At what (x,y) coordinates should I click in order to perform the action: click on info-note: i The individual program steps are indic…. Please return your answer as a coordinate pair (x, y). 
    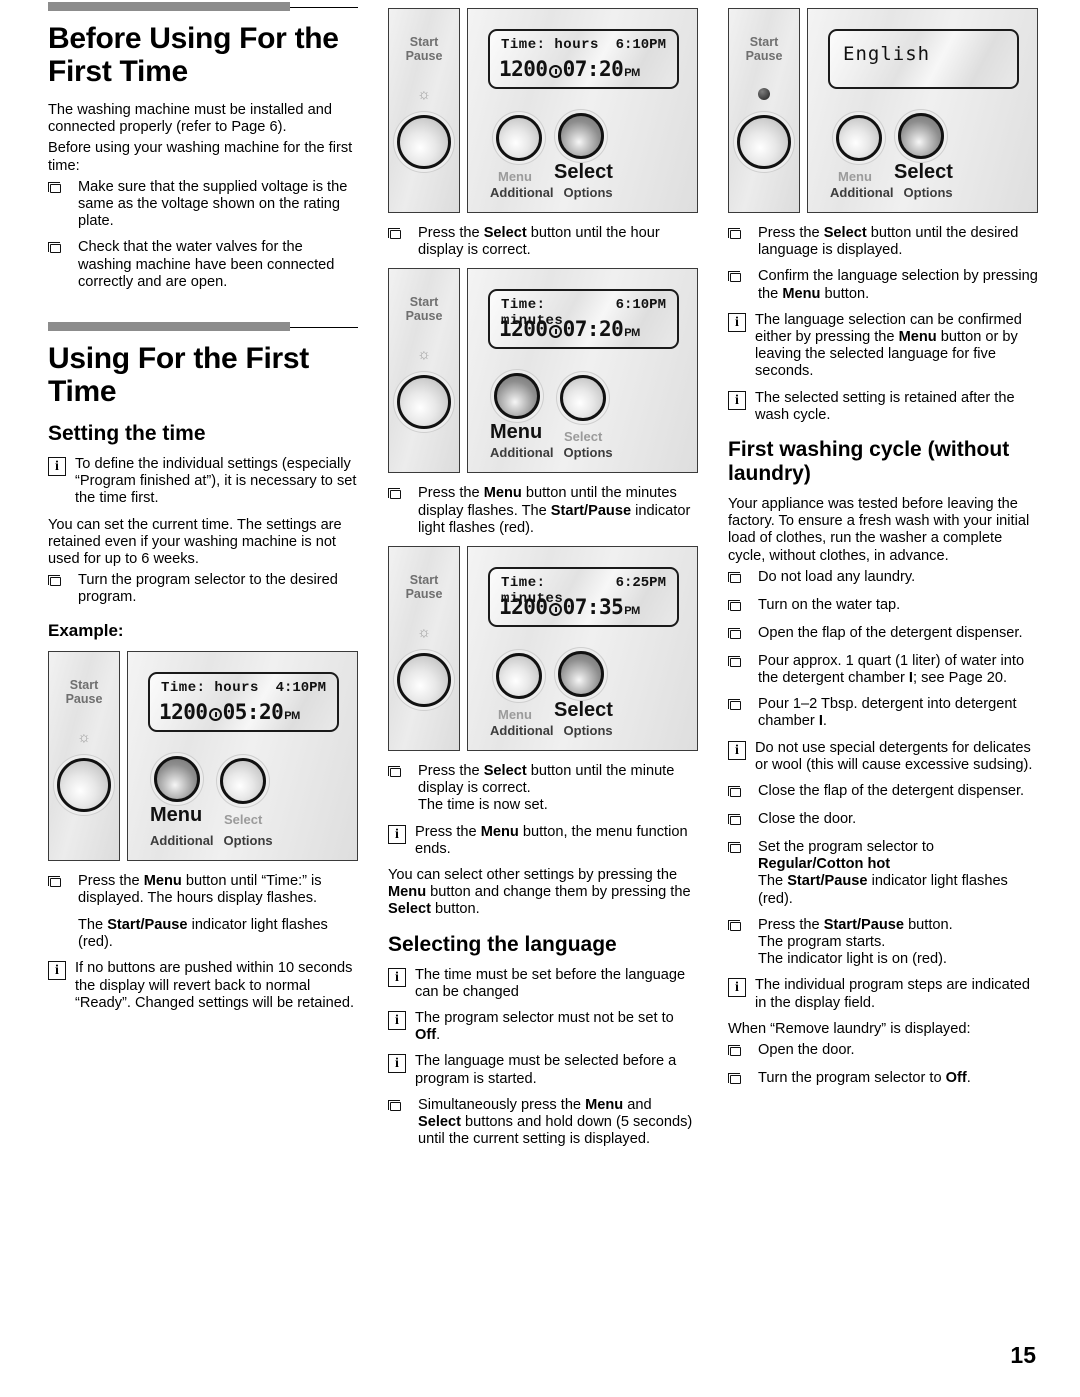
    Looking at the image, I should click on (883, 994).